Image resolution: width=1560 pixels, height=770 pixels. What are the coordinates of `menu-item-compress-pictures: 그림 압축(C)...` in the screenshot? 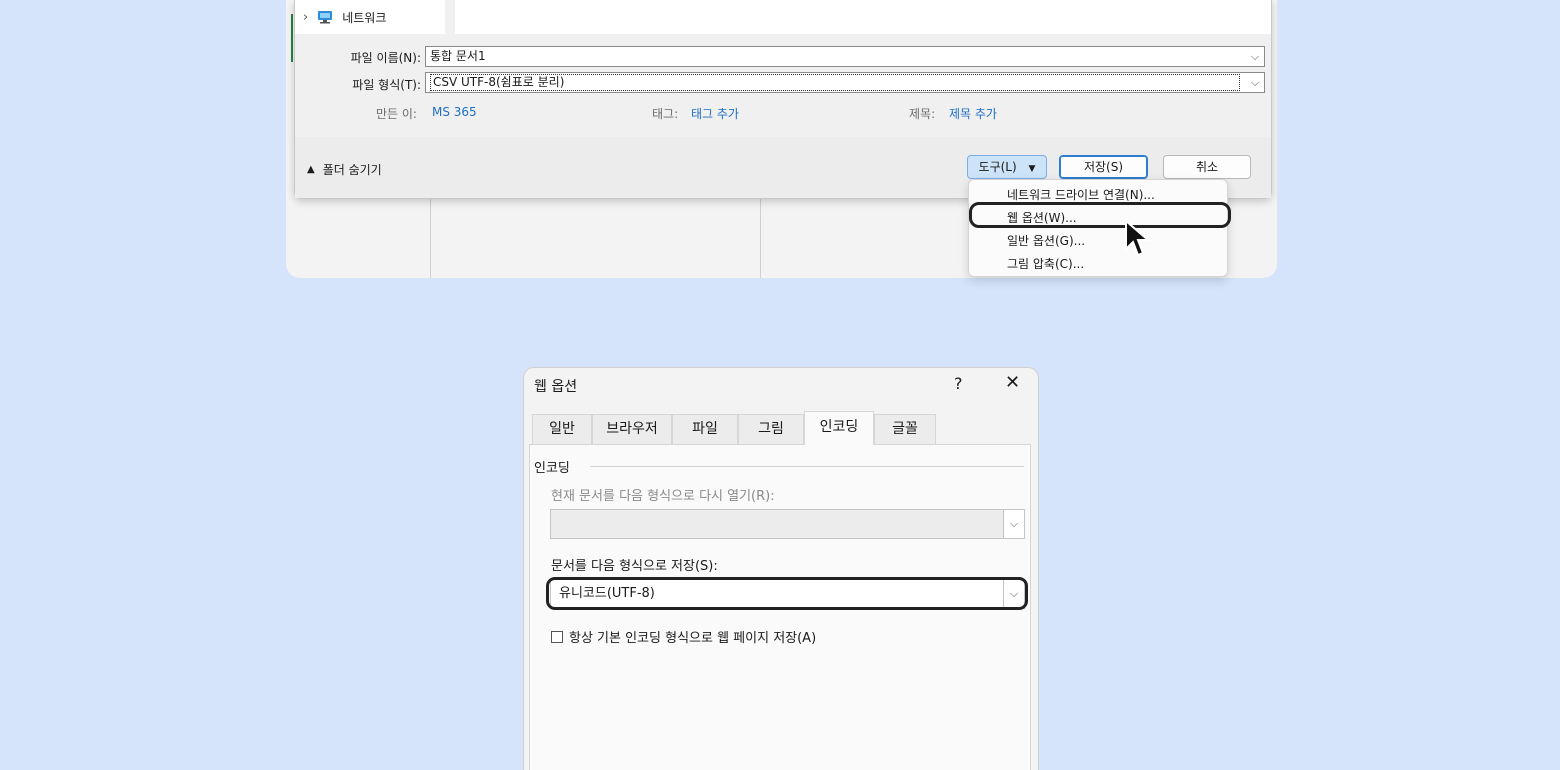 It's located at (1045, 263).